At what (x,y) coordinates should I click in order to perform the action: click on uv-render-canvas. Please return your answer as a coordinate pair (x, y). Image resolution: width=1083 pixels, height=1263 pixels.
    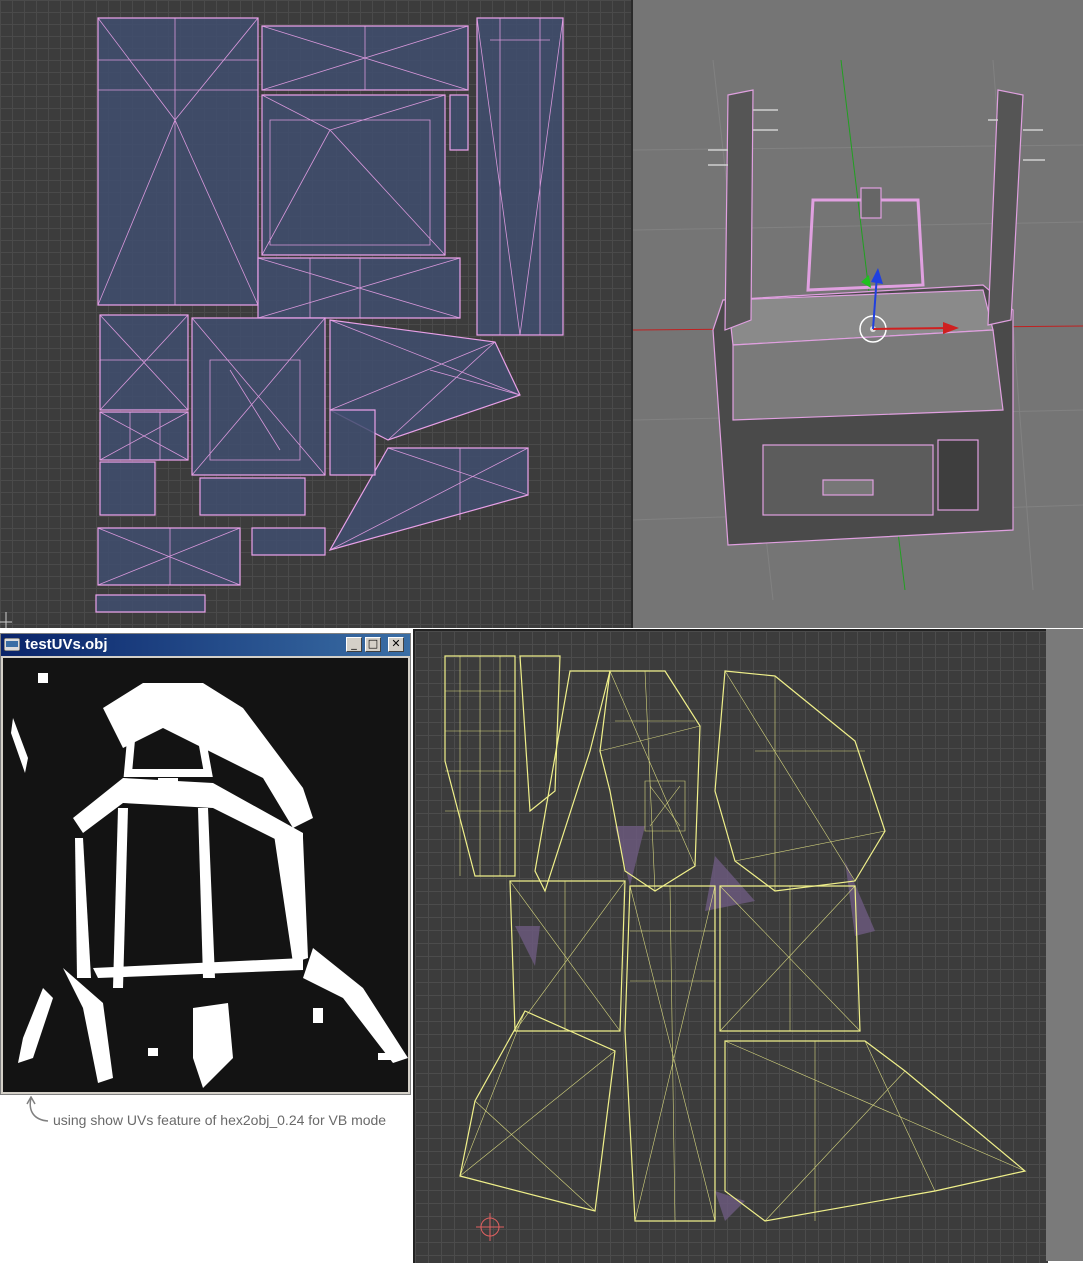
    Looking at the image, I should click on (205, 875).